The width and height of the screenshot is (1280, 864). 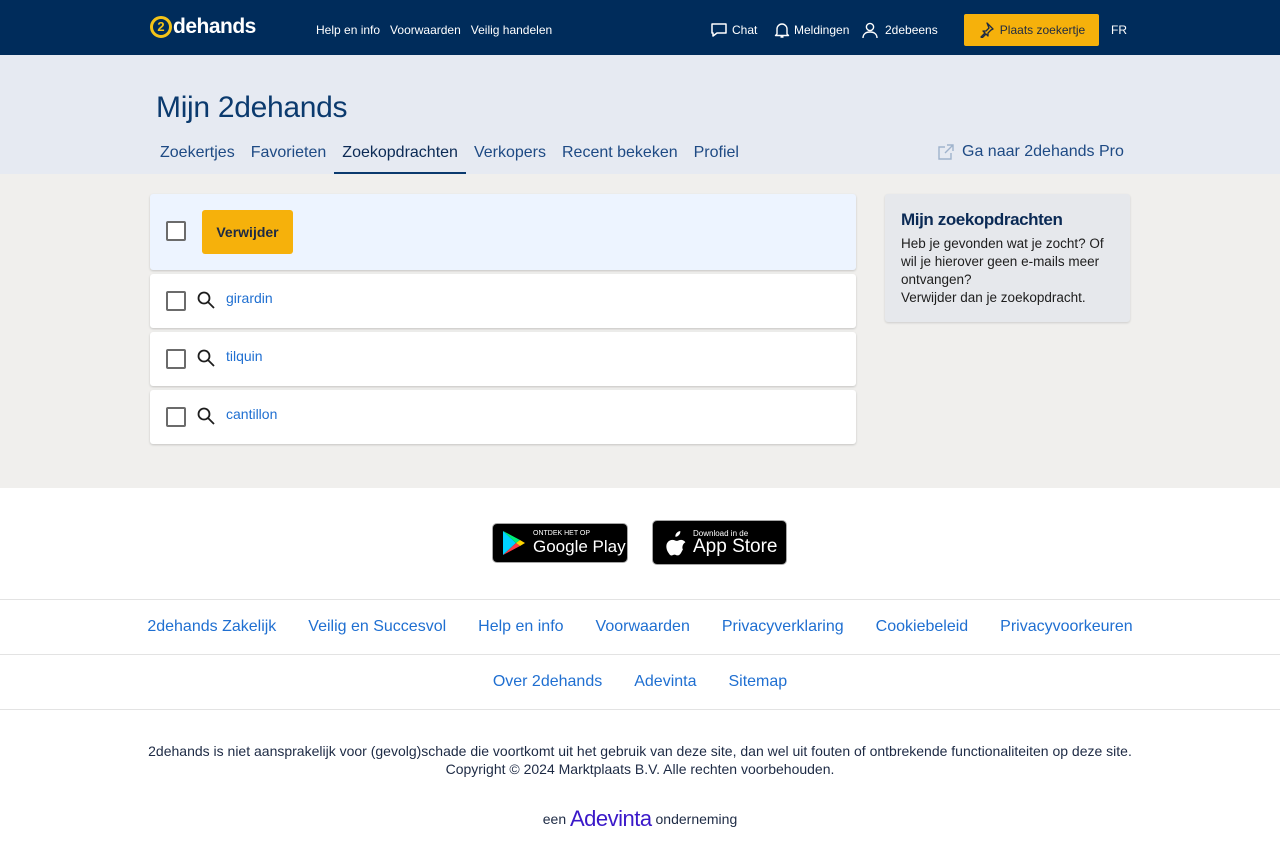 What do you see at coordinates (249, 298) in the screenshot?
I see `saved-search-link: girardin` at bounding box center [249, 298].